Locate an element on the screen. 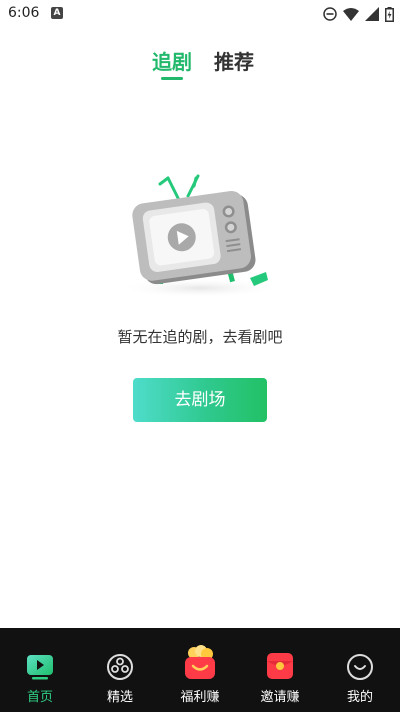 This screenshot has width=400, height=712. nav-item-invite: 邀请赚 is located at coordinates (280, 670).